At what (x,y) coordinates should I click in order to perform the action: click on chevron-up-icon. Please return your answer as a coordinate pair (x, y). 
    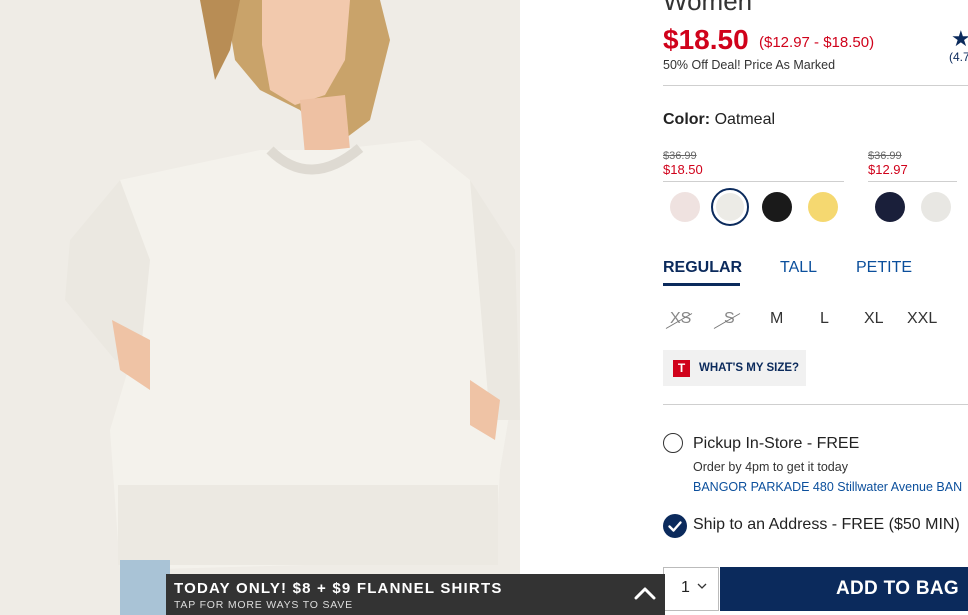
    Looking at the image, I should click on (645, 593).